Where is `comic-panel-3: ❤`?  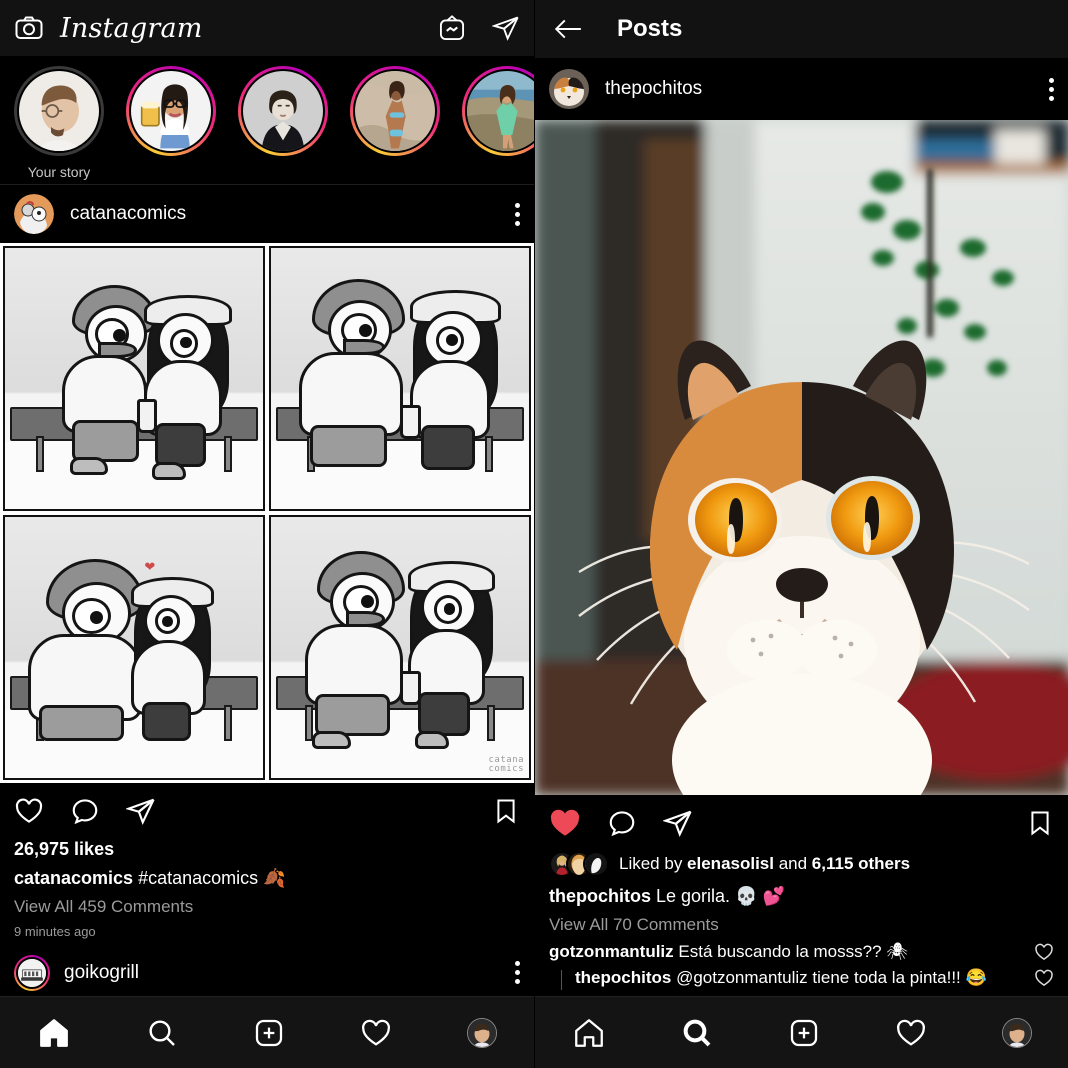 comic-panel-3: ❤ is located at coordinates (134, 647).